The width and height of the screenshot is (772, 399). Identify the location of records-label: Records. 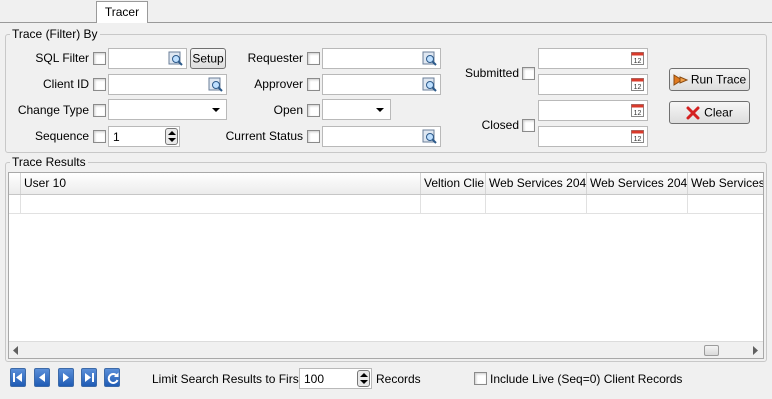
(398, 379).